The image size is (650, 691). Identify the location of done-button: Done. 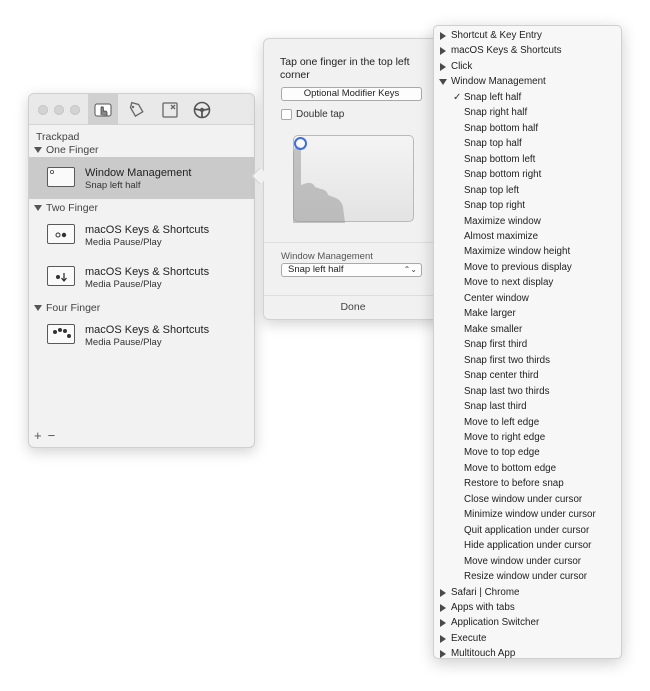
(353, 307).